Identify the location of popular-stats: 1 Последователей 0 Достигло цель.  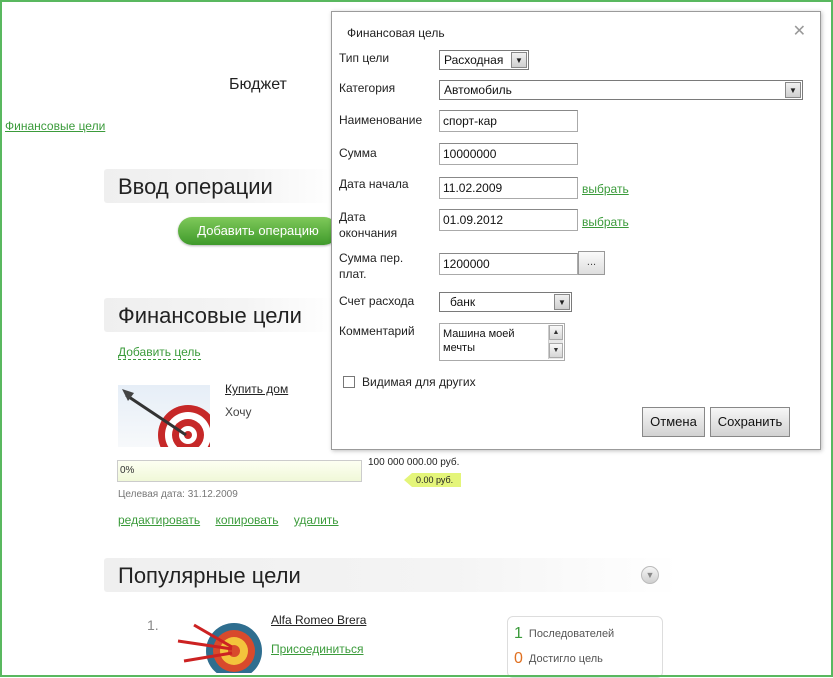
(585, 647).